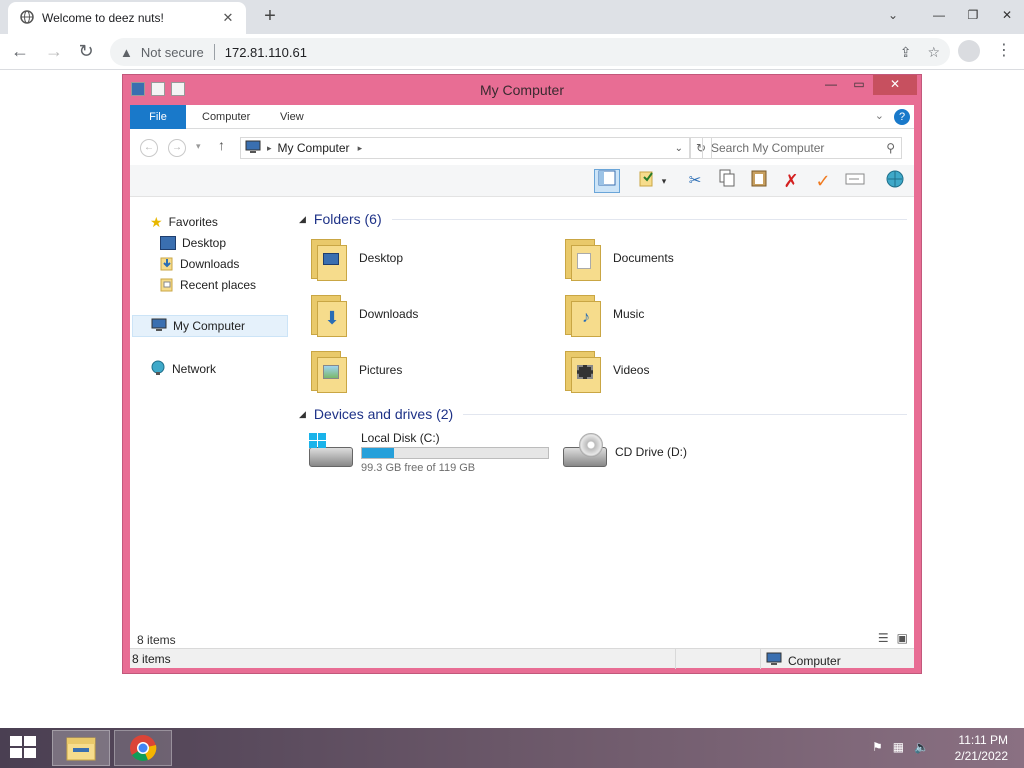 This screenshot has width=1024, height=768. I want to click on folder-item: ⬇ Downloads, so click(424, 314).